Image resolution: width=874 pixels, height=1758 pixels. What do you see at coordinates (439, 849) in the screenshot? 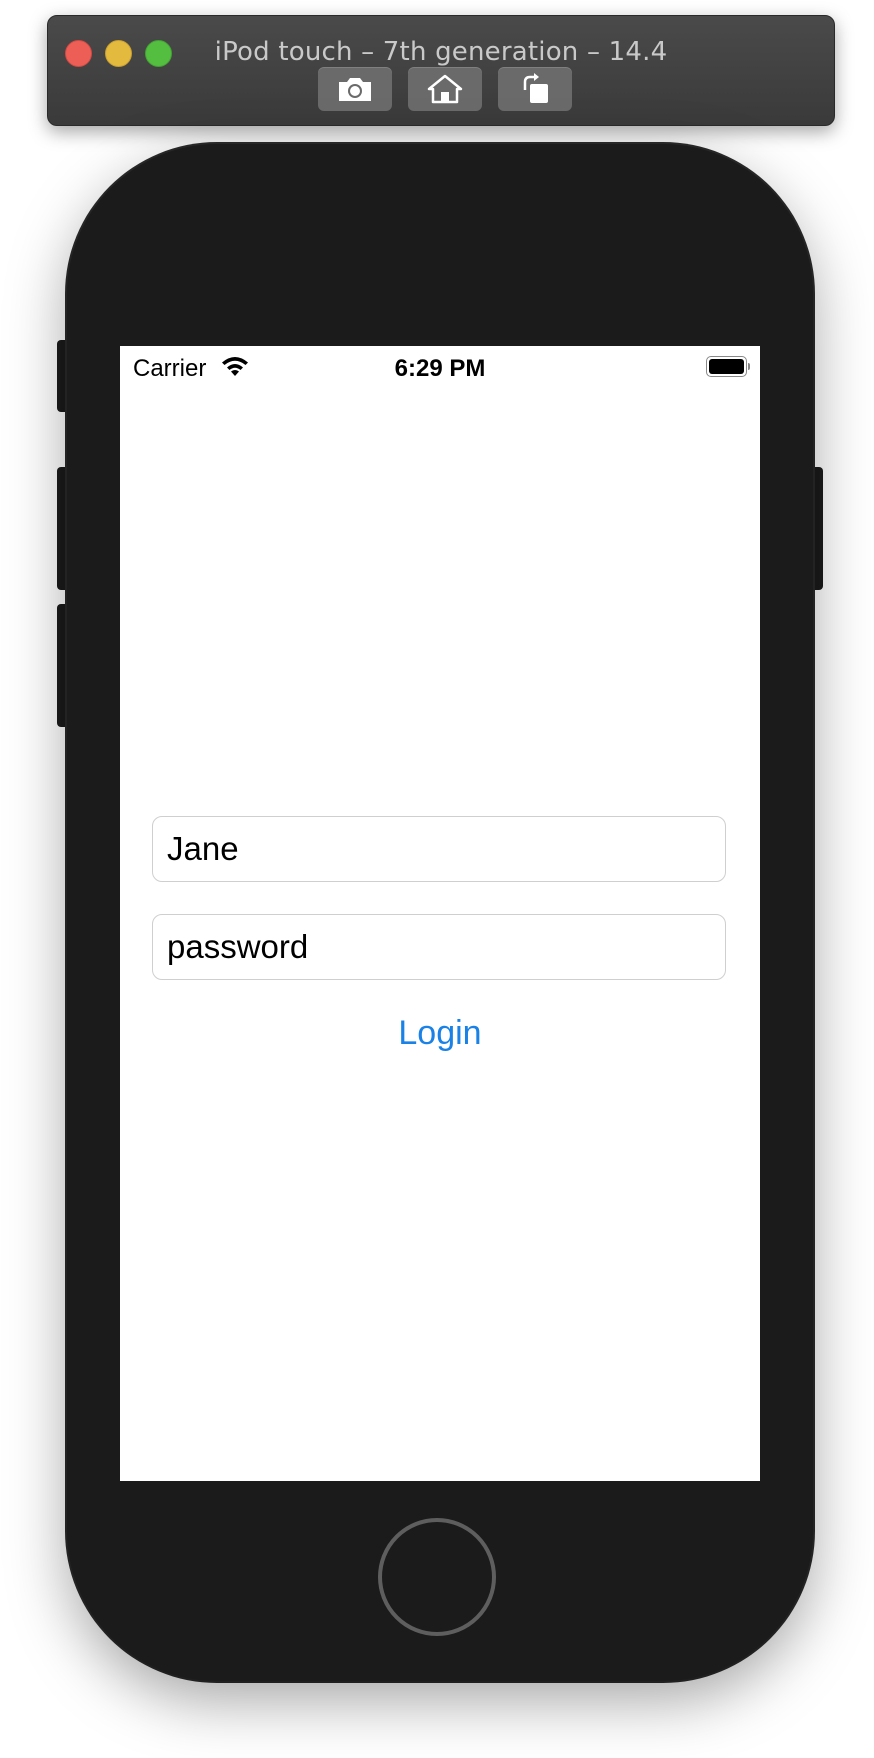
I see `username-field` at bounding box center [439, 849].